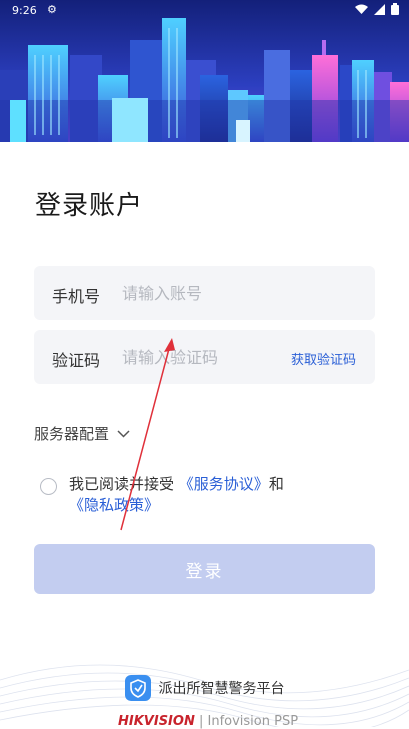 Image resolution: width=409 pixels, height=729 pixels. Describe the element at coordinates (221, 689) in the screenshot. I see `platform-name: 派出所智慧警务平台` at that location.